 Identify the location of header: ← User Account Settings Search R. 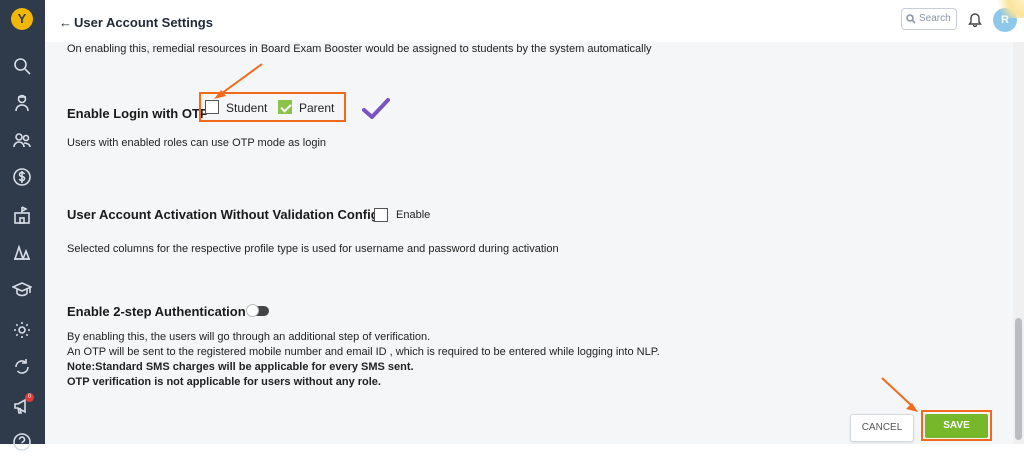
(534, 21).